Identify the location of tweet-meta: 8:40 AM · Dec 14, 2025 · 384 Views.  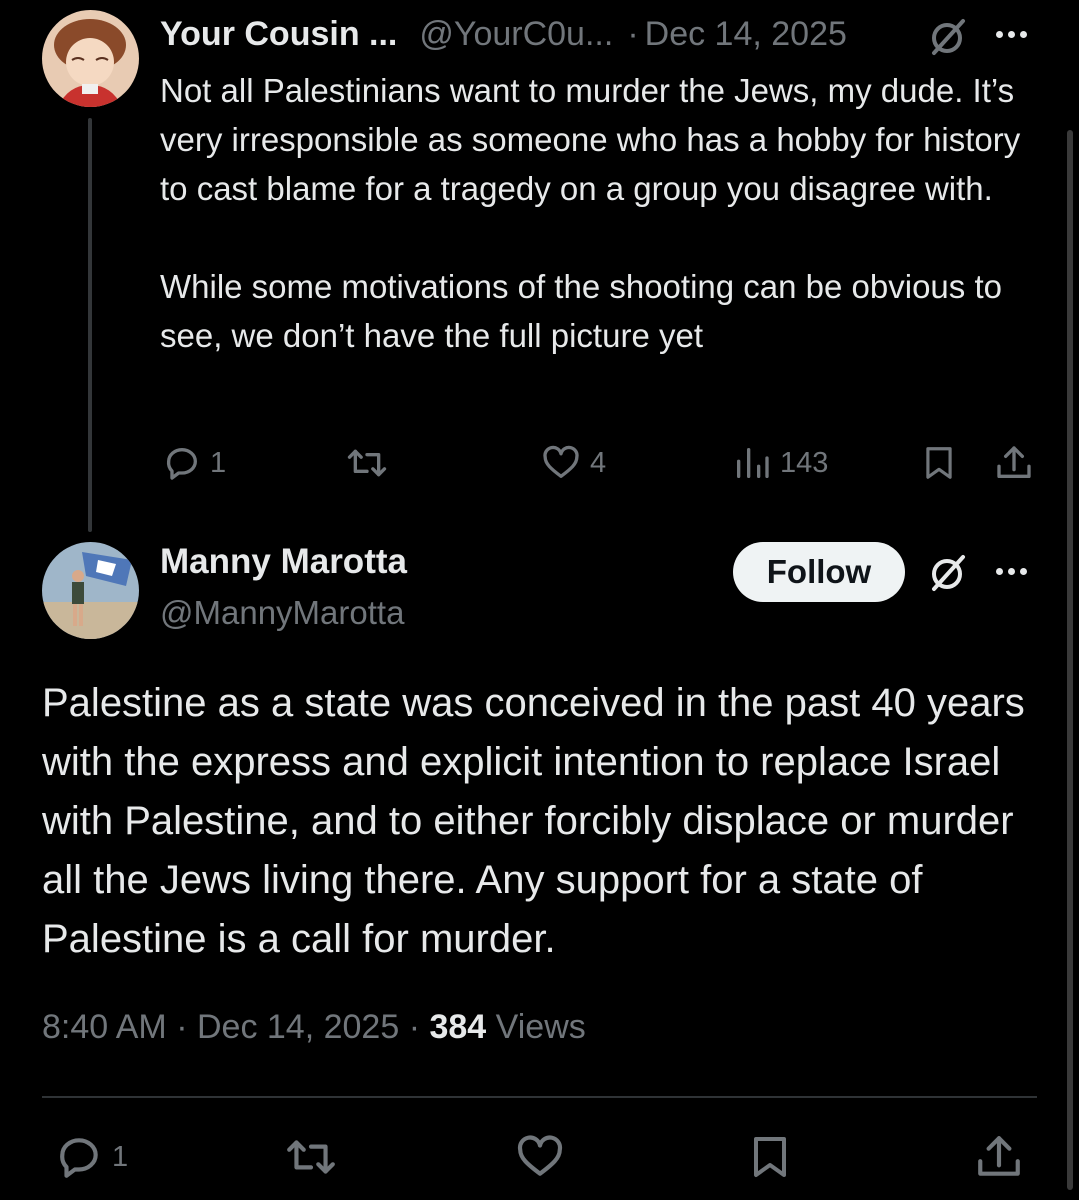
(314, 1027).